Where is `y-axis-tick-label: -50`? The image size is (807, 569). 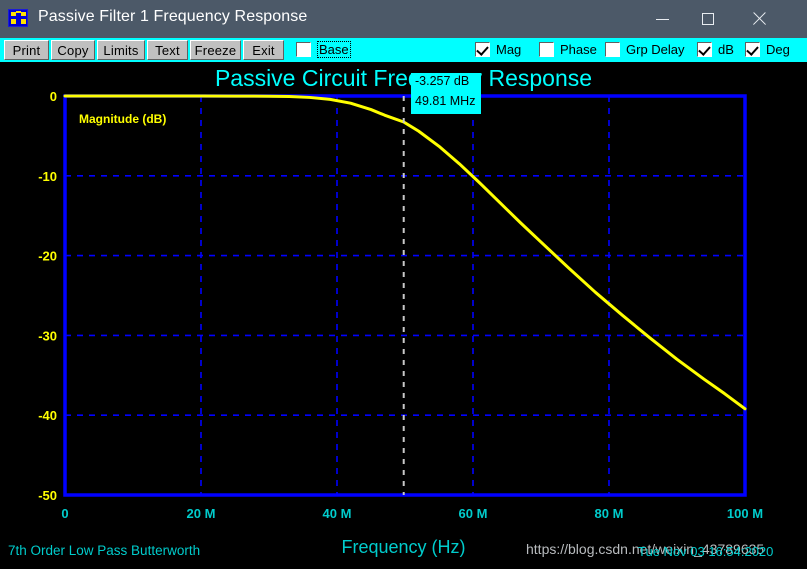
y-axis-tick-label: -50 is located at coordinates (47, 495).